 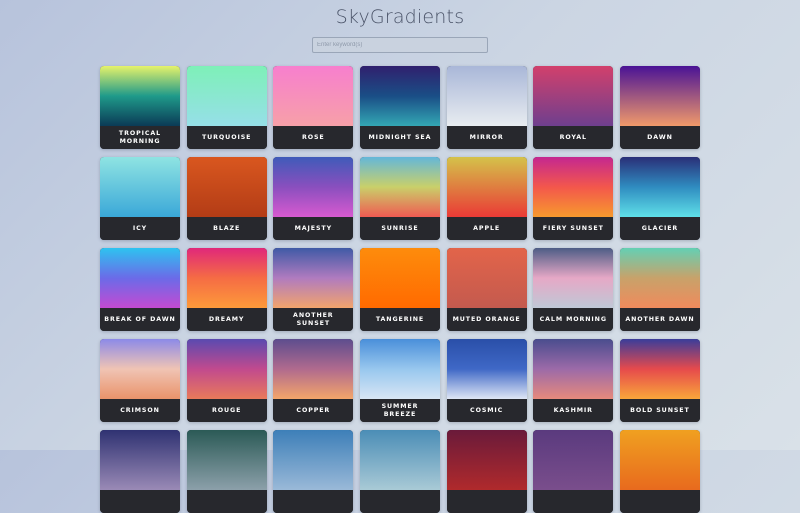 What do you see at coordinates (486, 319) in the screenshot?
I see `gradient-label: MUTED ORANGE` at bounding box center [486, 319].